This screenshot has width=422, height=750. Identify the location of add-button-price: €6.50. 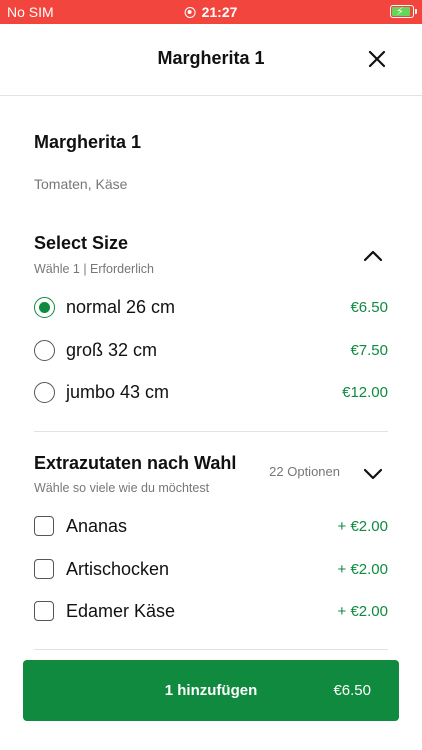
(352, 690).